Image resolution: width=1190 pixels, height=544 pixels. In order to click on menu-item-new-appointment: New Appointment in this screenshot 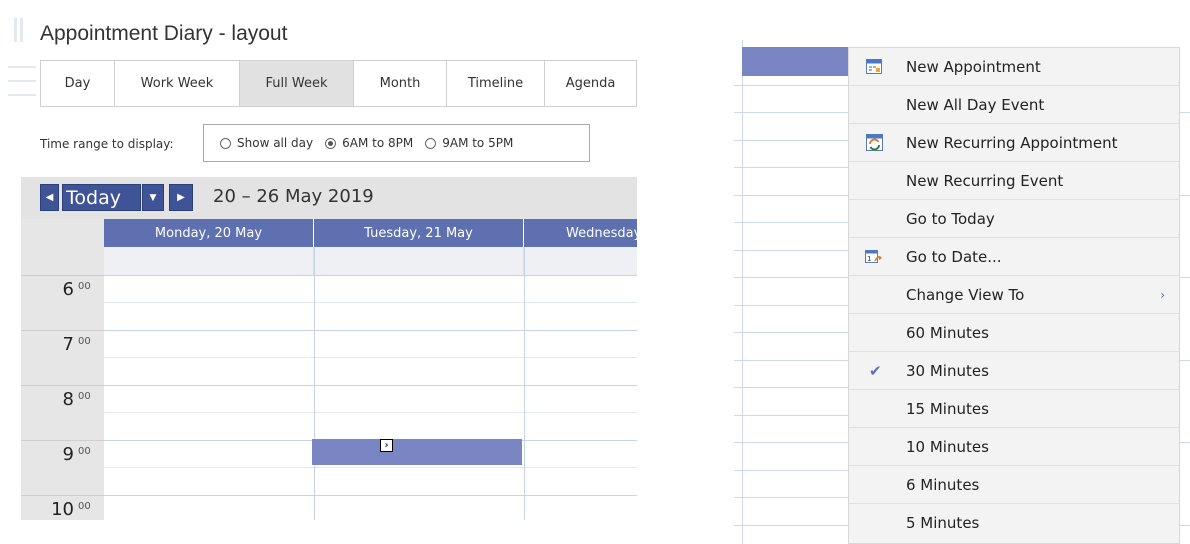, I will do `click(1014, 67)`.